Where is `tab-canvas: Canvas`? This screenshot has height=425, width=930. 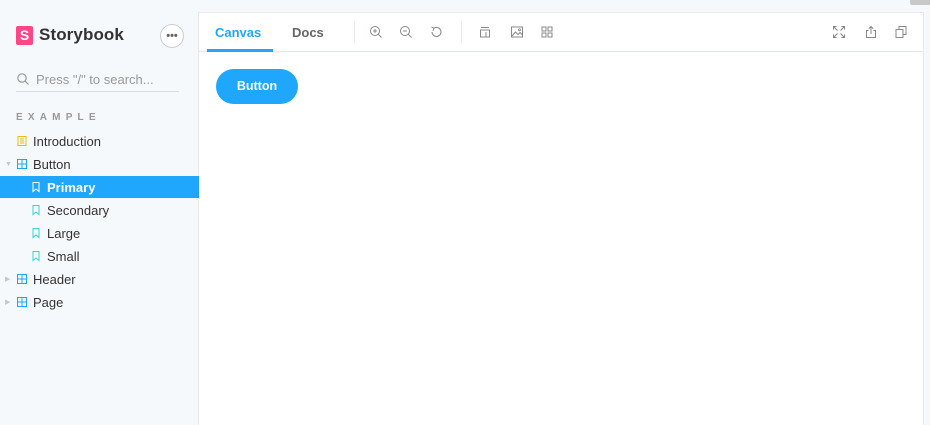 tab-canvas: Canvas is located at coordinates (240, 32).